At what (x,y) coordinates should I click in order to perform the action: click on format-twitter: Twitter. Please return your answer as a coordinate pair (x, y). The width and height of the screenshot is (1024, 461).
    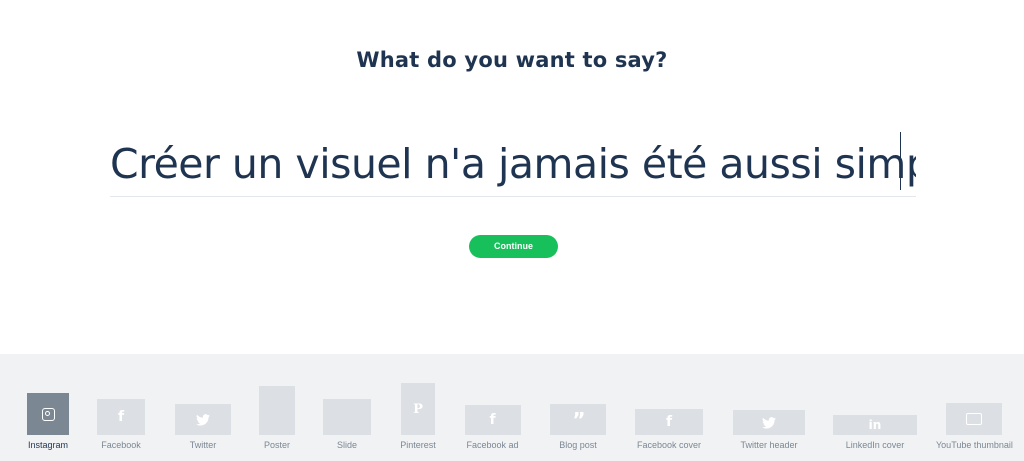
    Looking at the image, I should click on (203, 427).